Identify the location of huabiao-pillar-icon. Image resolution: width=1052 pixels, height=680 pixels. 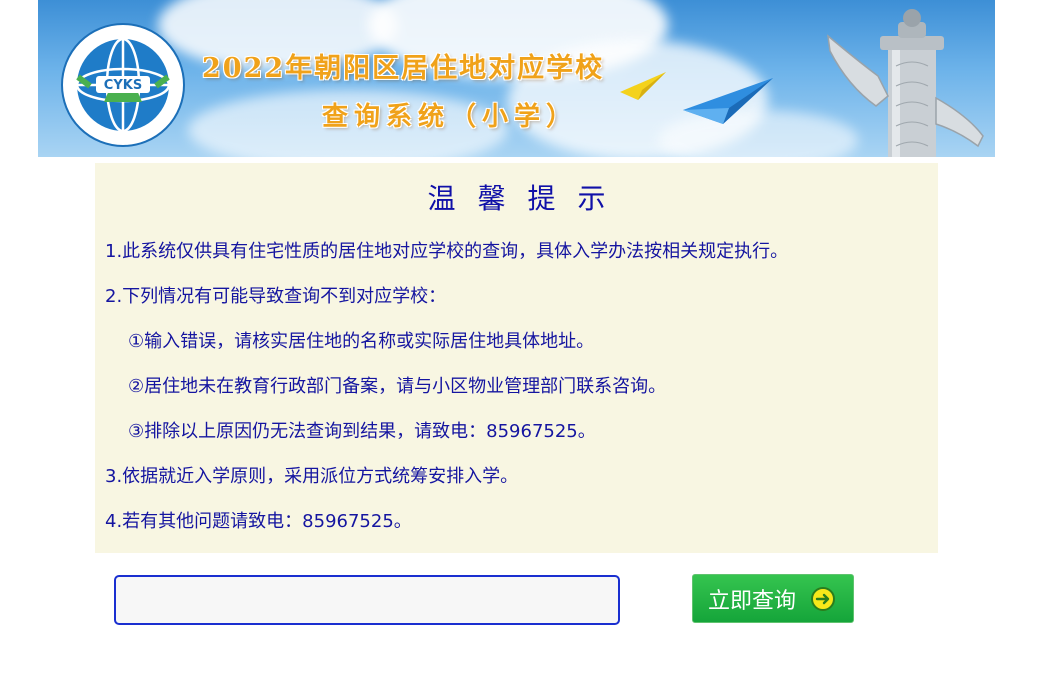
(905, 83).